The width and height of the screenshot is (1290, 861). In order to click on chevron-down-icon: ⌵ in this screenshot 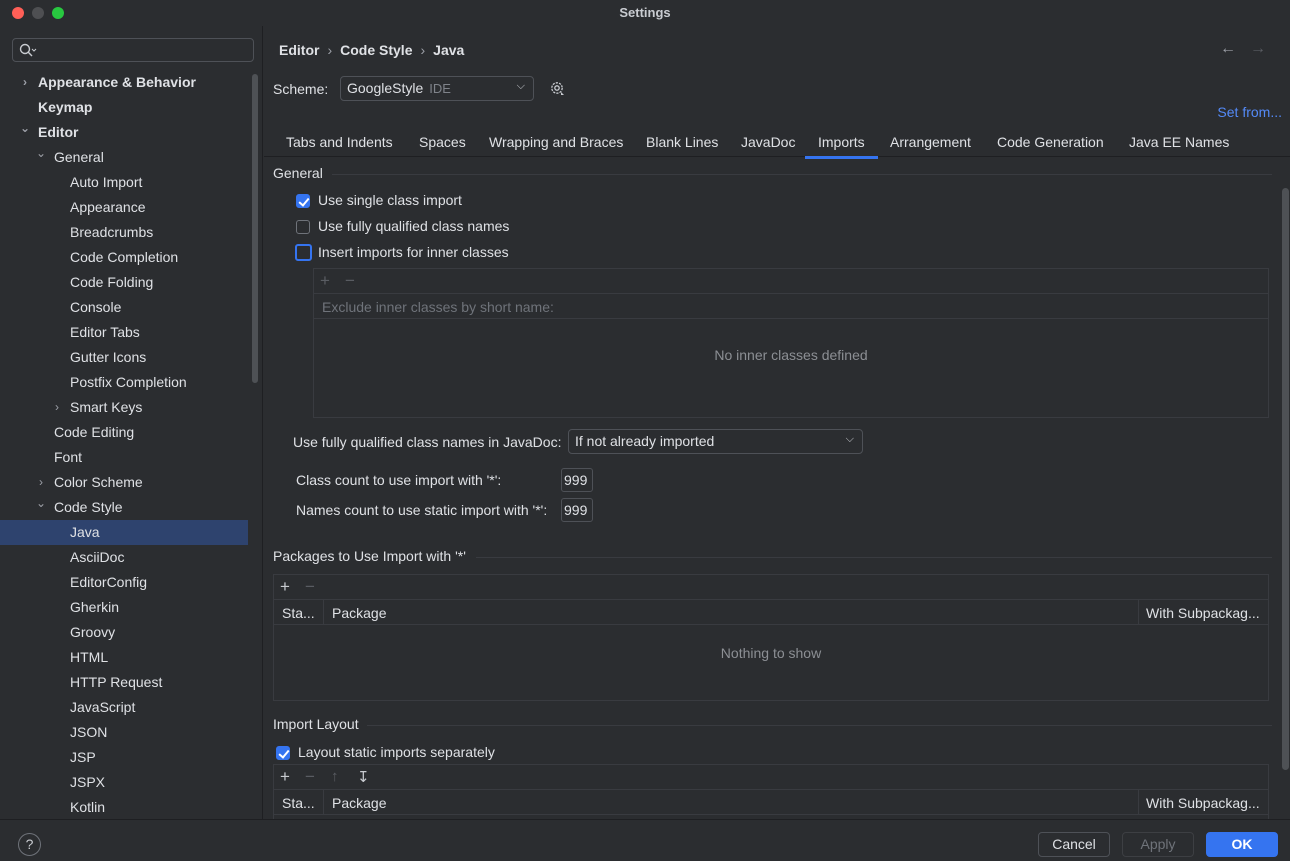, I will do `click(520, 86)`.